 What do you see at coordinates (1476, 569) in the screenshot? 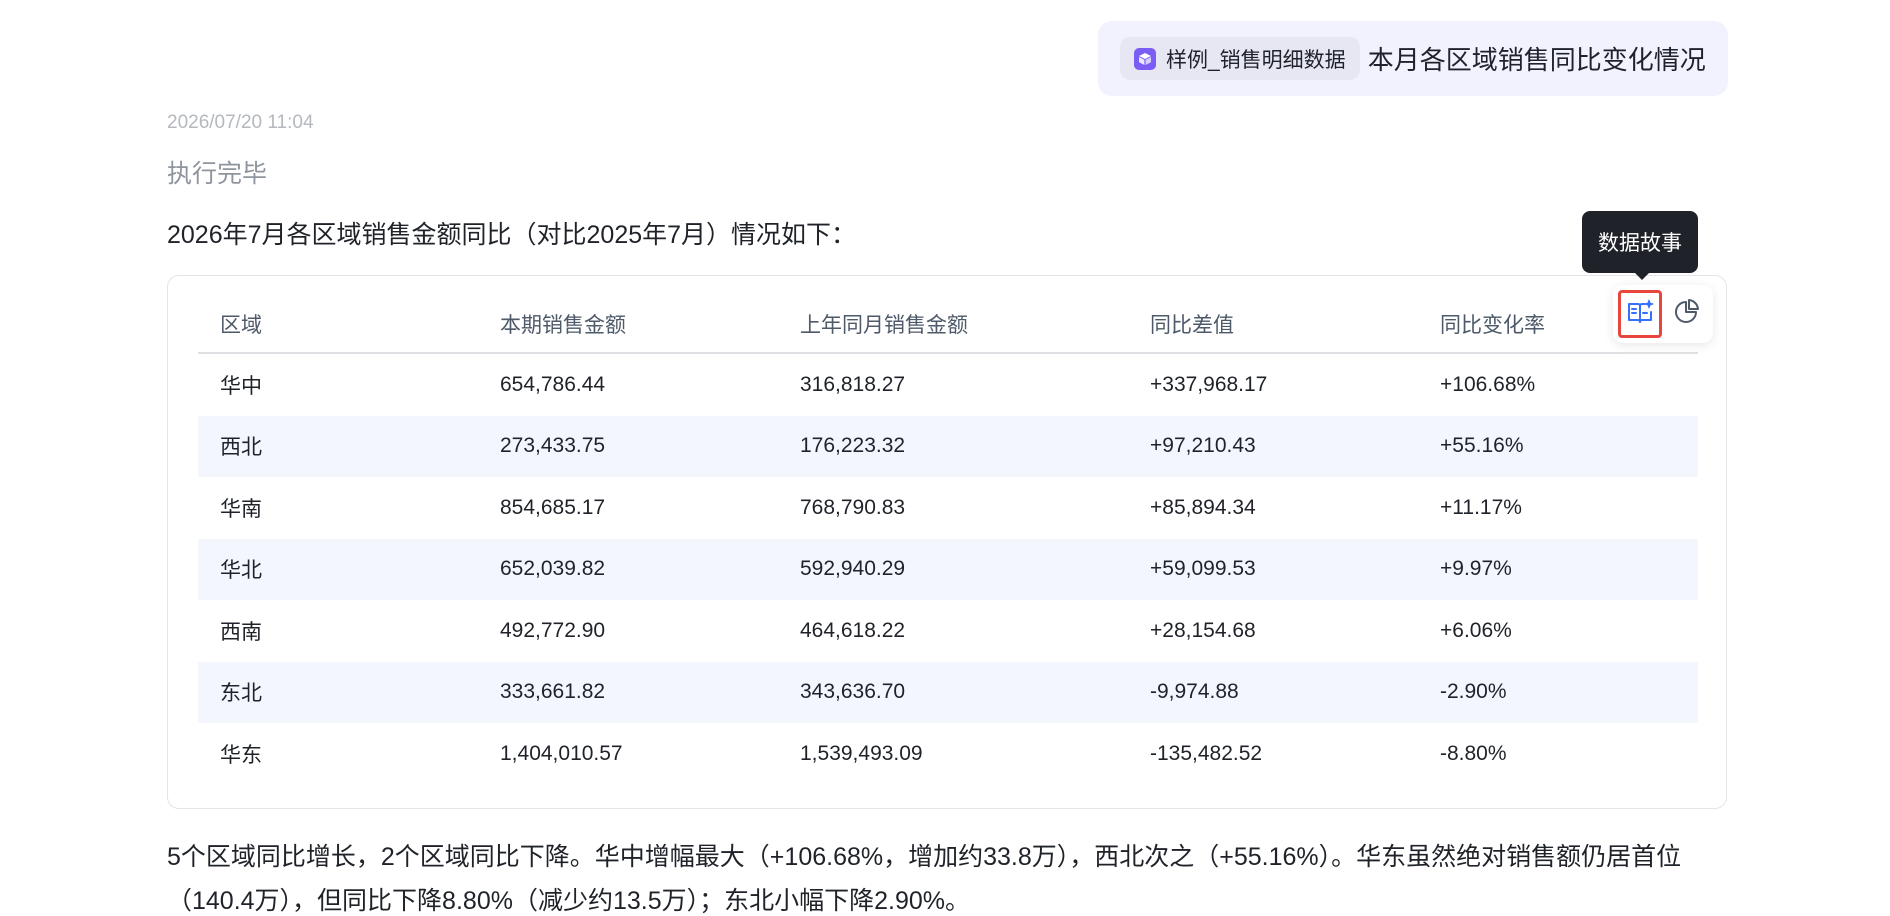
I see `cell-yoy-rate: +9.97%` at bounding box center [1476, 569].